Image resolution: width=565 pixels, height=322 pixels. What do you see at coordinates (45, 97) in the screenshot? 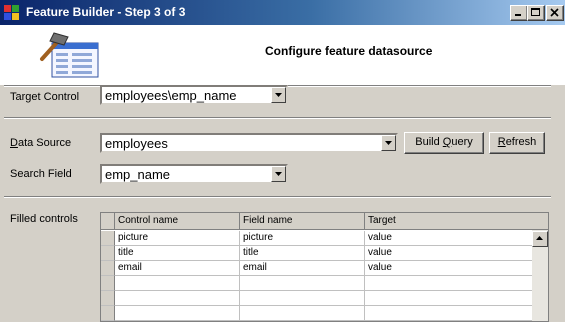
I see `target-control-label: Target Control` at bounding box center [45, 97].